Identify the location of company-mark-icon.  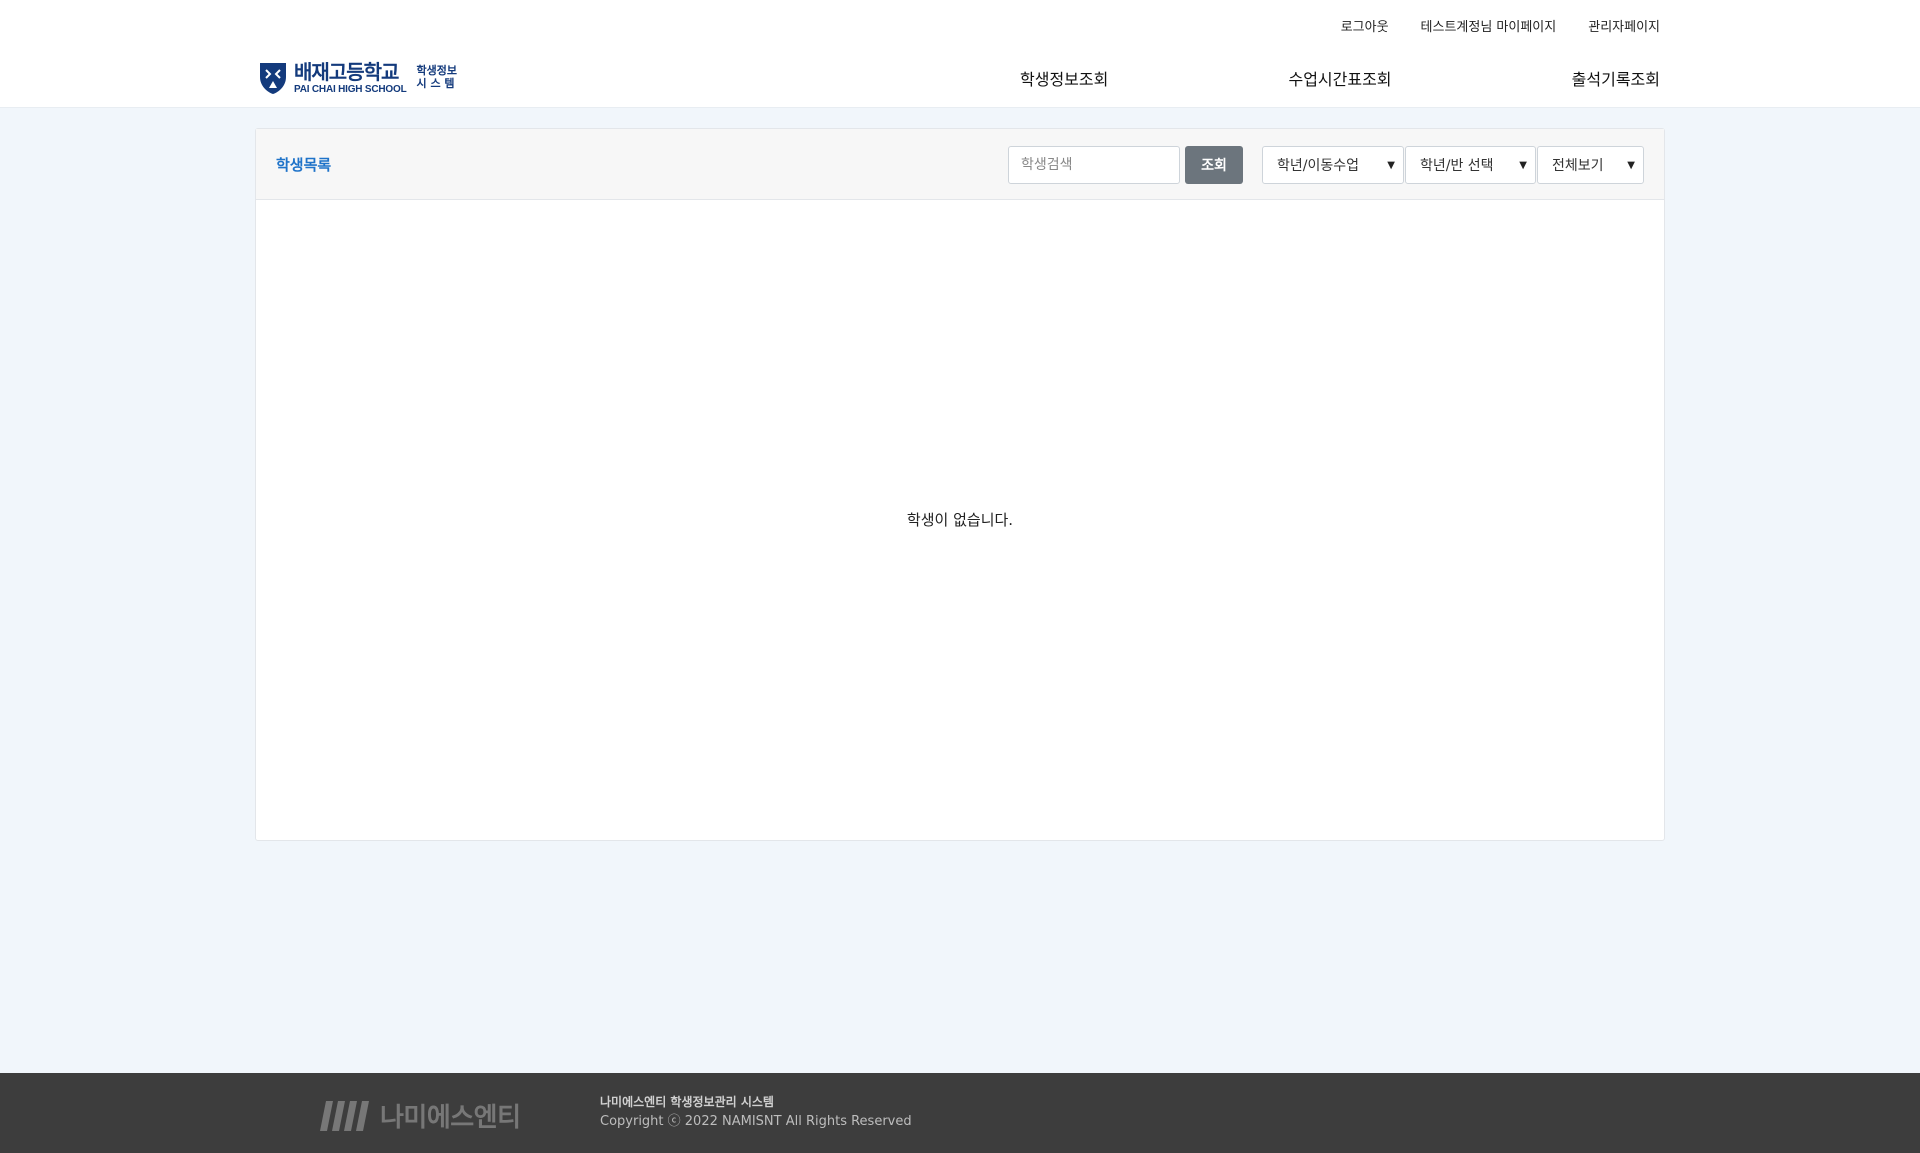
(344, 1115).